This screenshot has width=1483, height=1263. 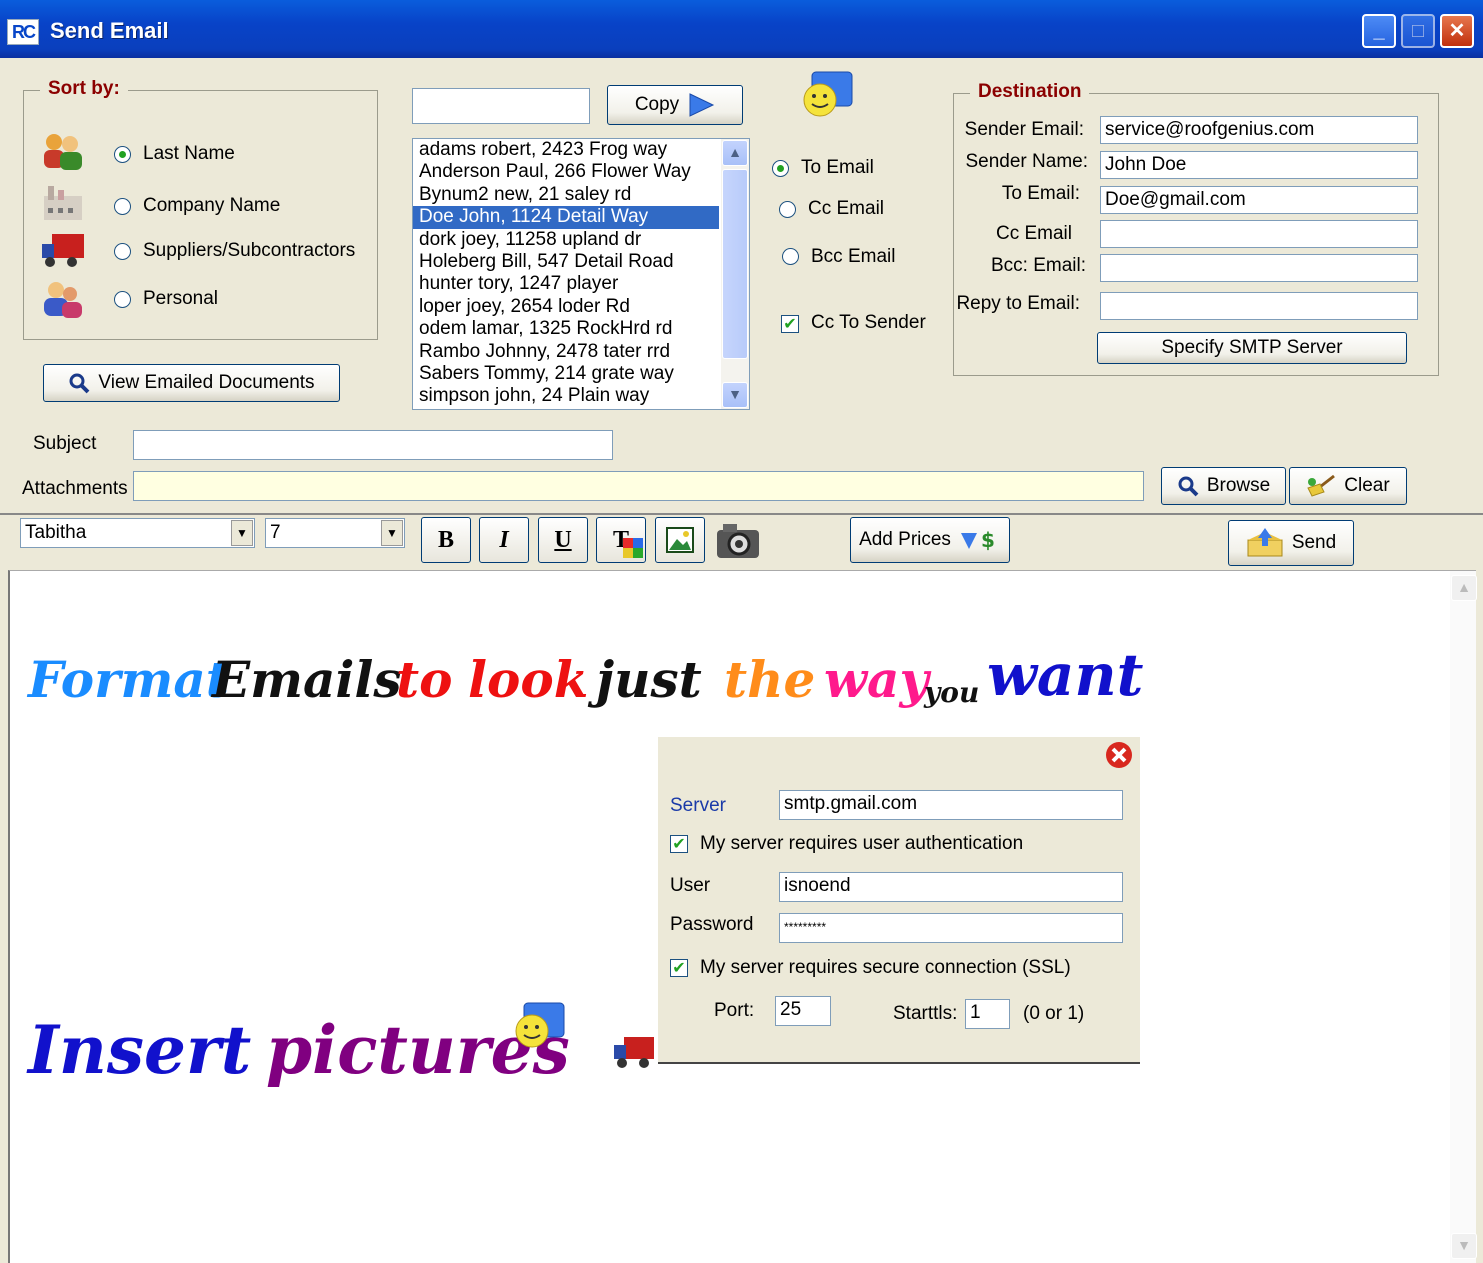 What do you see at coordinates (563, 540) in the screenshot?
I see `underline-button: U` at bounding box center [563, 540].